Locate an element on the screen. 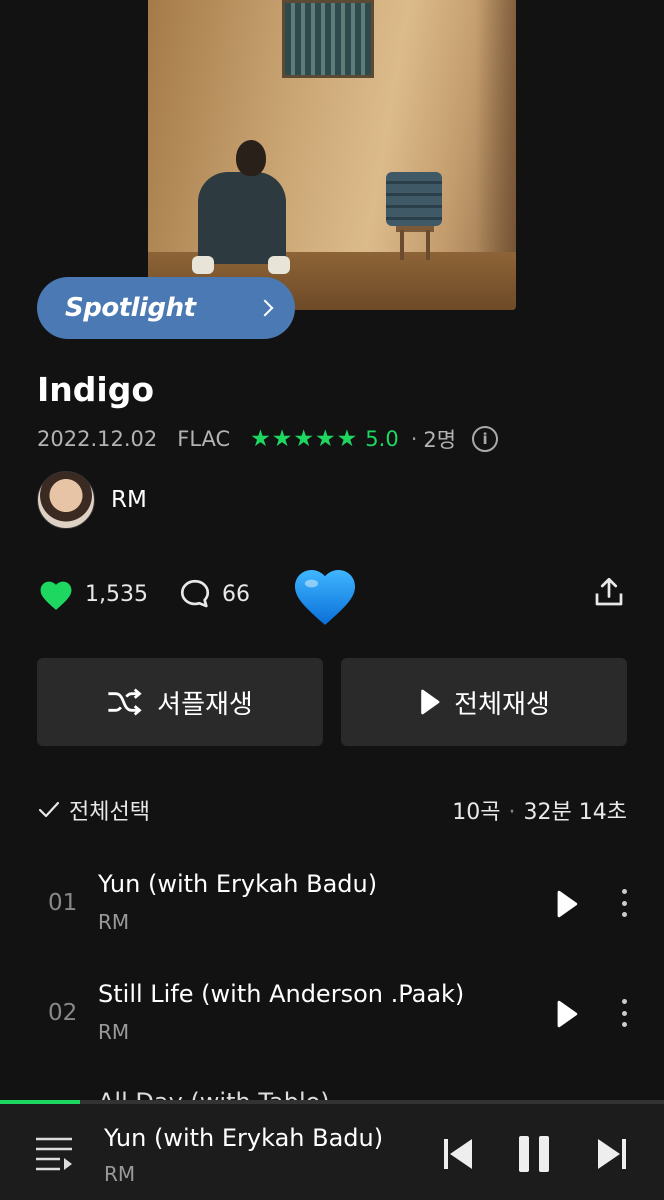 The image size is (664, 1200). cover-person-head is located at coordinates (251, 158).